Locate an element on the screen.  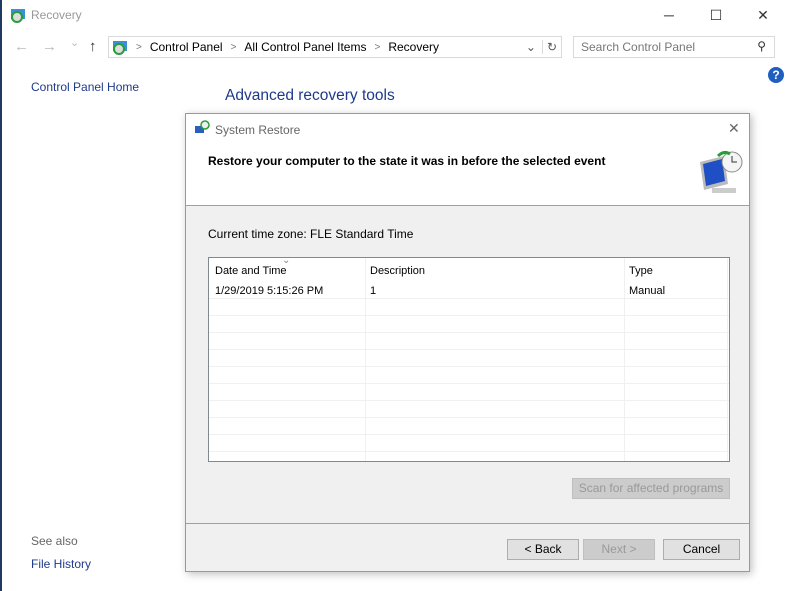
control-panel-home-link: Control Panel Home is located at coordinates (85, 87).